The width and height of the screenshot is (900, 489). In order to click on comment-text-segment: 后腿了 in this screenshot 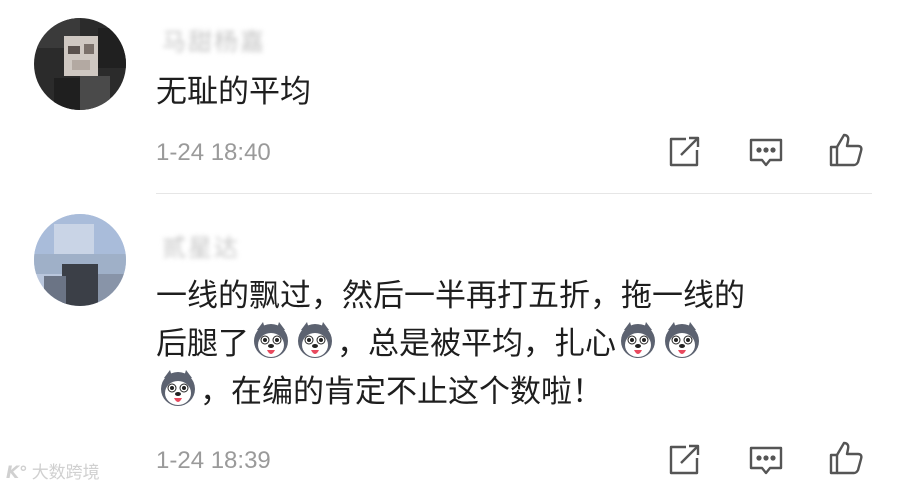, I will do `click(202, 344)`.